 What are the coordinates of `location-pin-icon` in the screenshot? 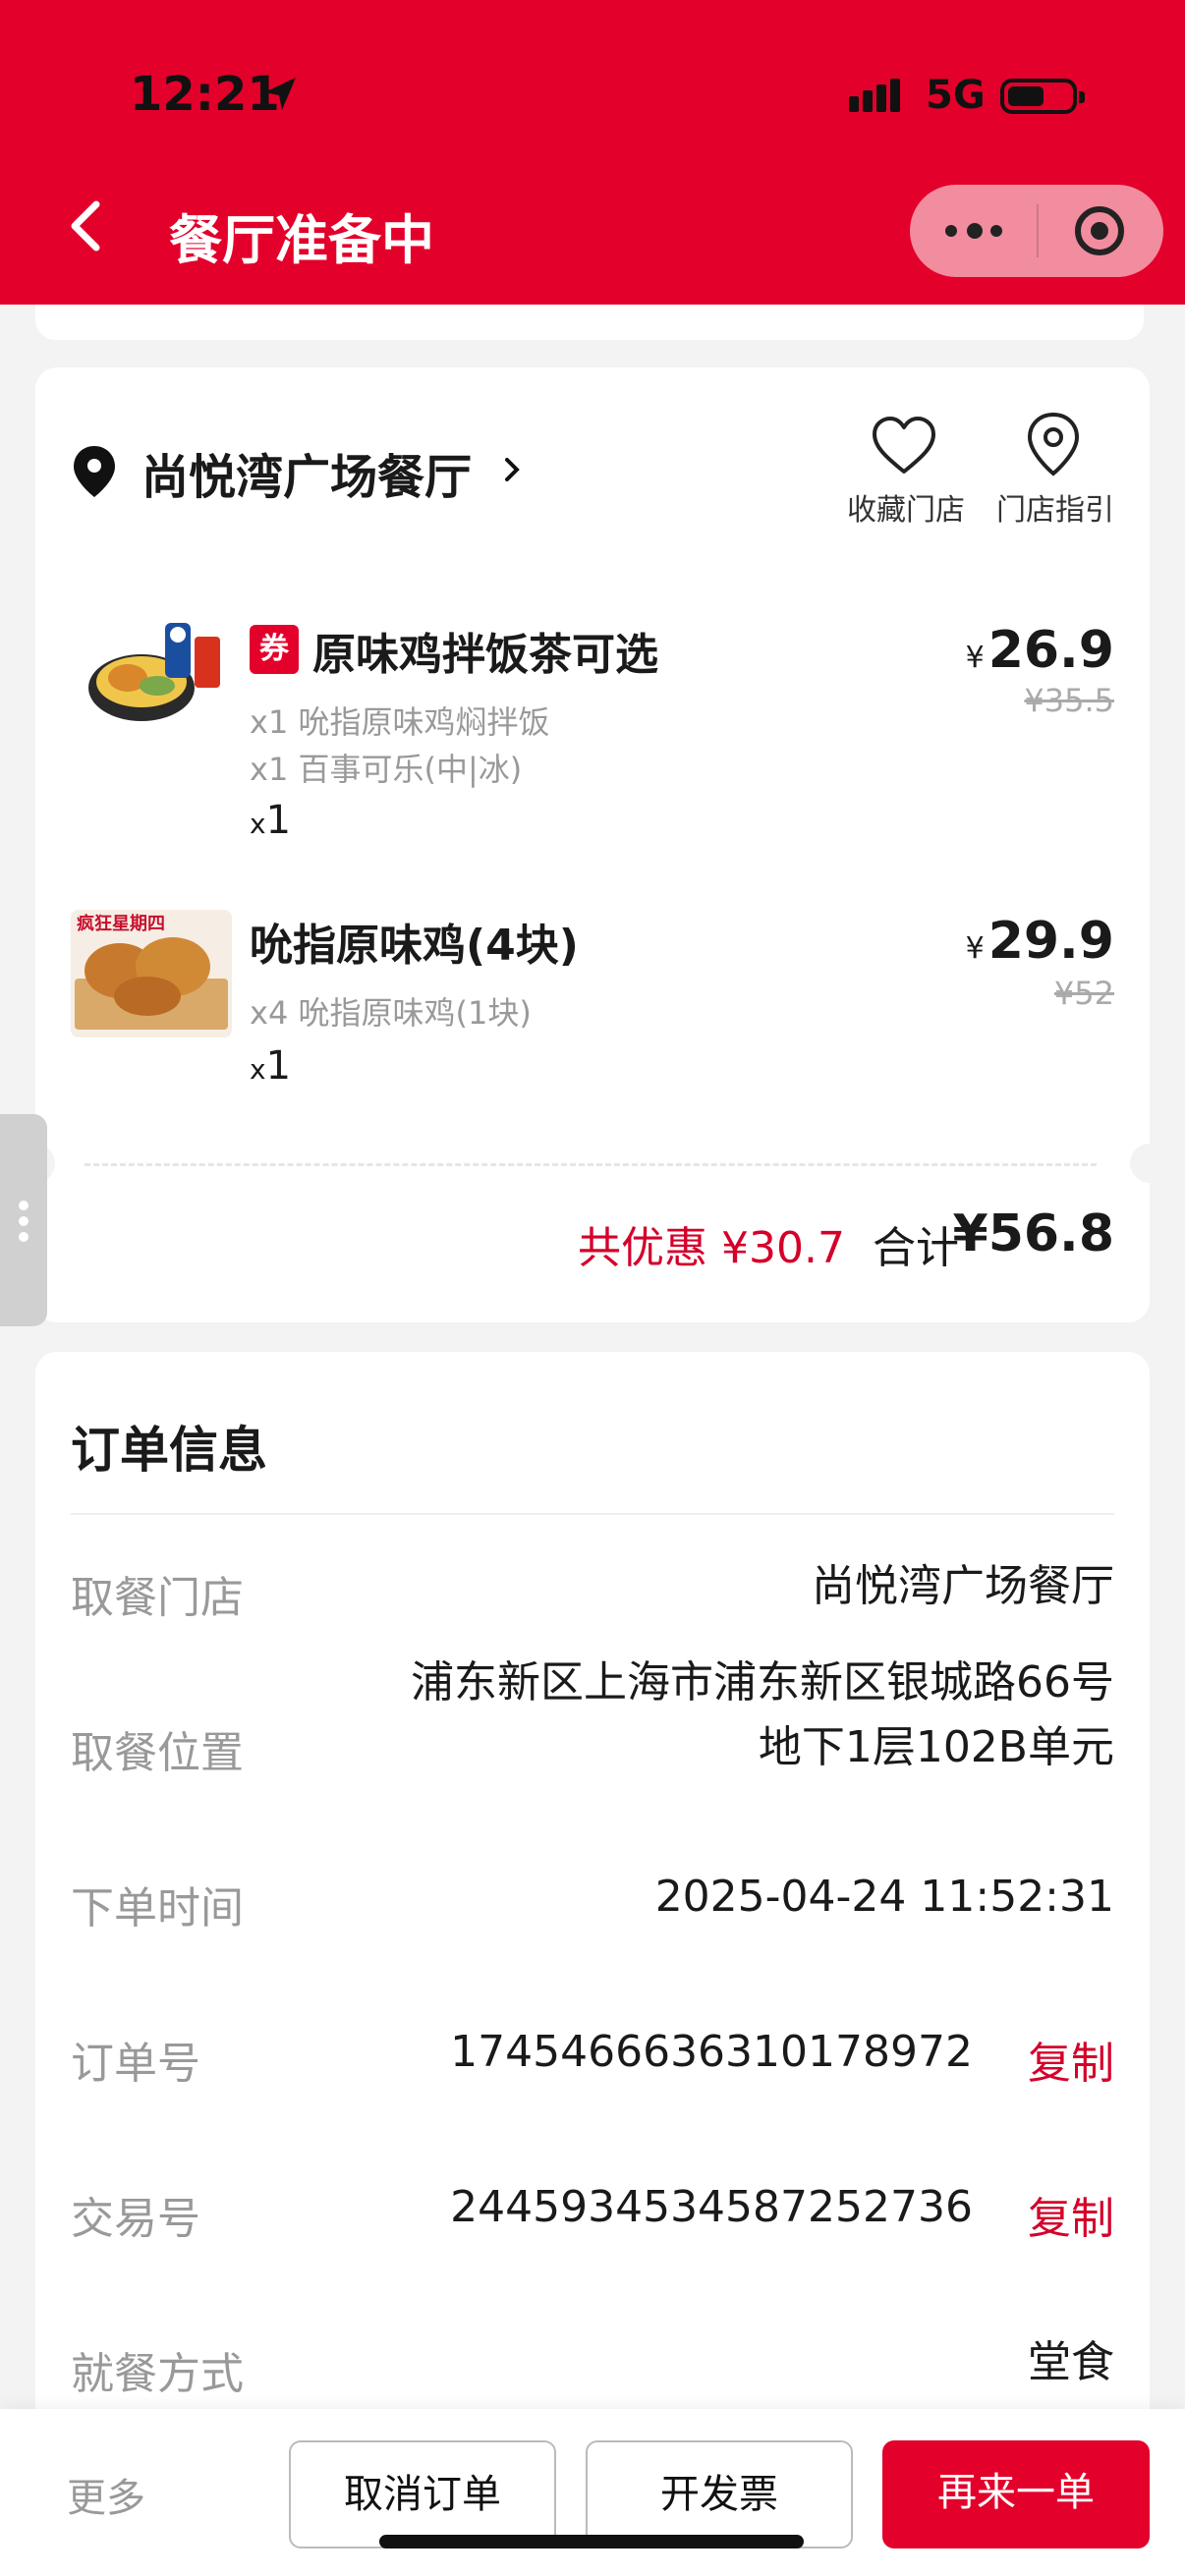 It's located at (95, 471).